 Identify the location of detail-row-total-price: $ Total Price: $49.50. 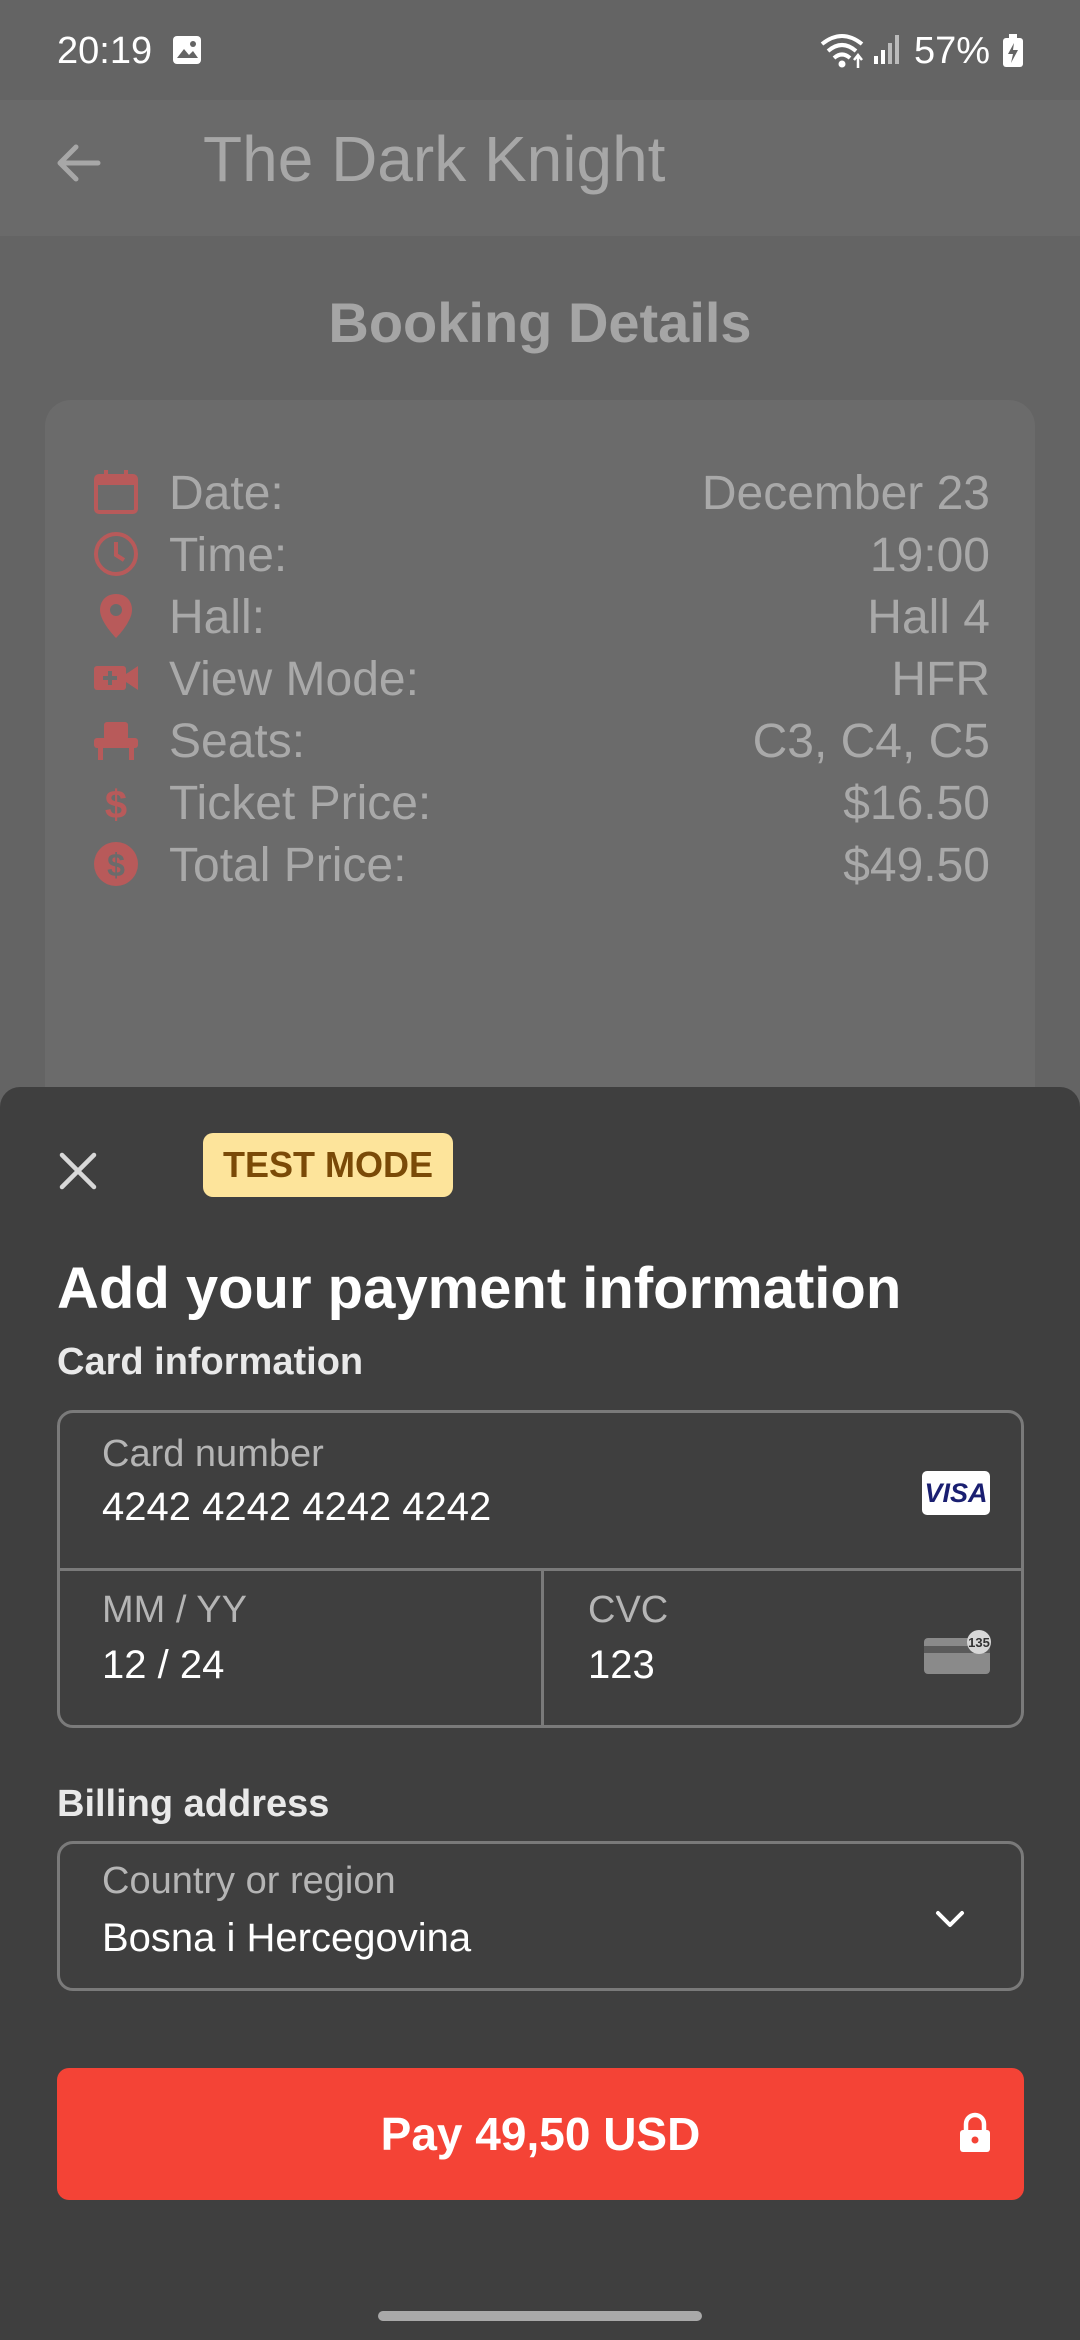
(540, 862).